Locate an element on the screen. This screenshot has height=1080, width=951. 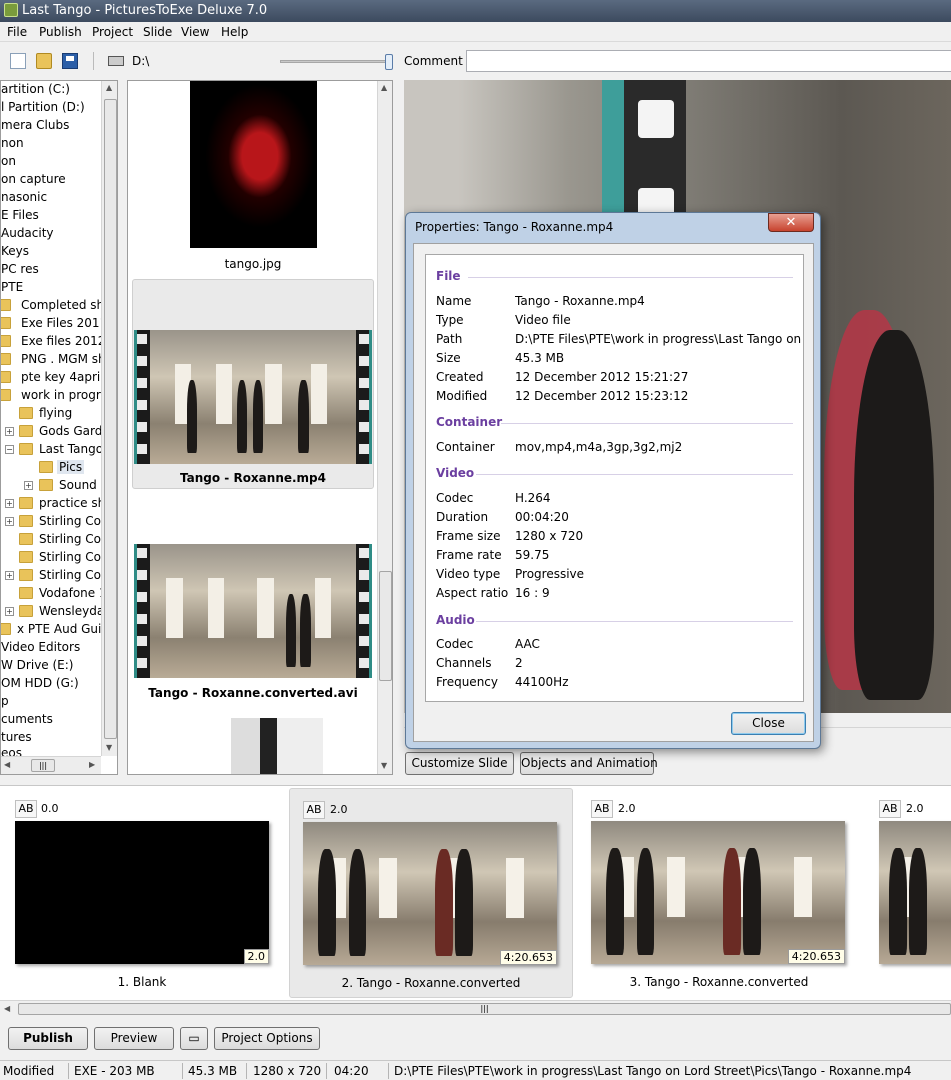
menu-bar: File Publish Project Slide View Help is located at coordinates (475, 32).